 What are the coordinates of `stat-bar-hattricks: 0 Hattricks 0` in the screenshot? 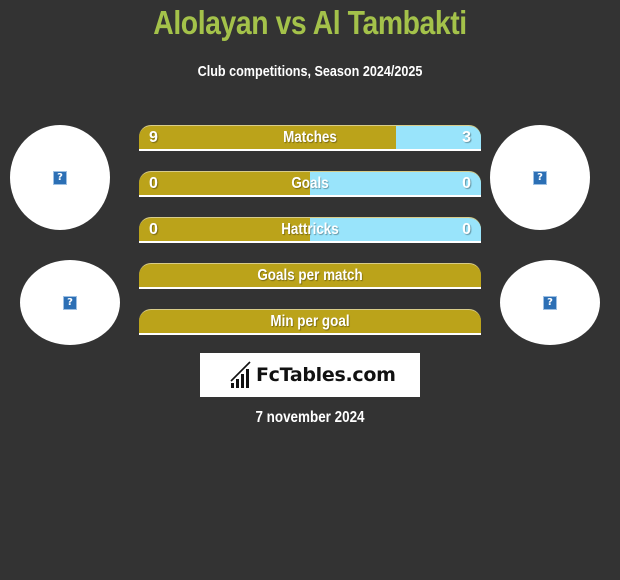 It's located at (310, 230).